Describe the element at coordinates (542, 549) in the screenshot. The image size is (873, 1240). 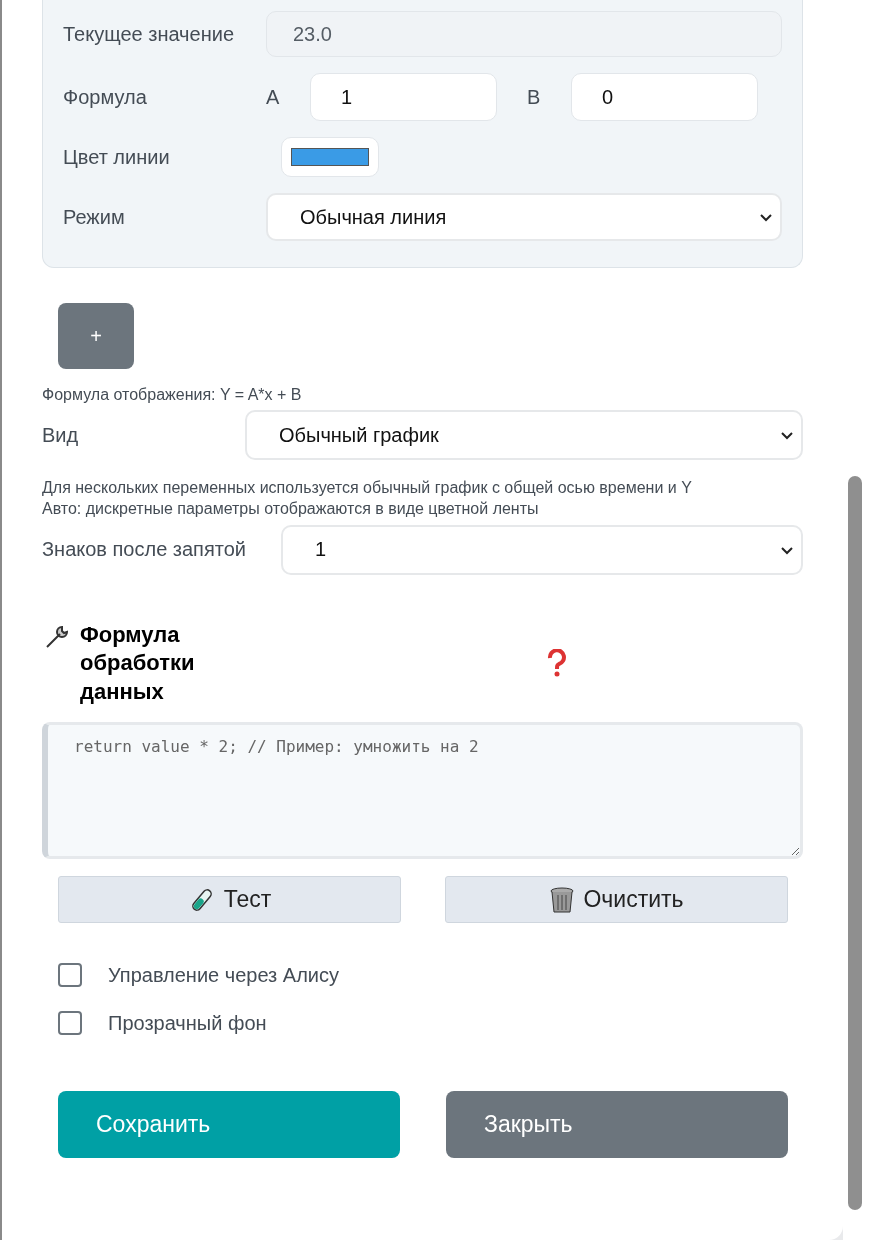
I see `decimals-select: 1` at that location.